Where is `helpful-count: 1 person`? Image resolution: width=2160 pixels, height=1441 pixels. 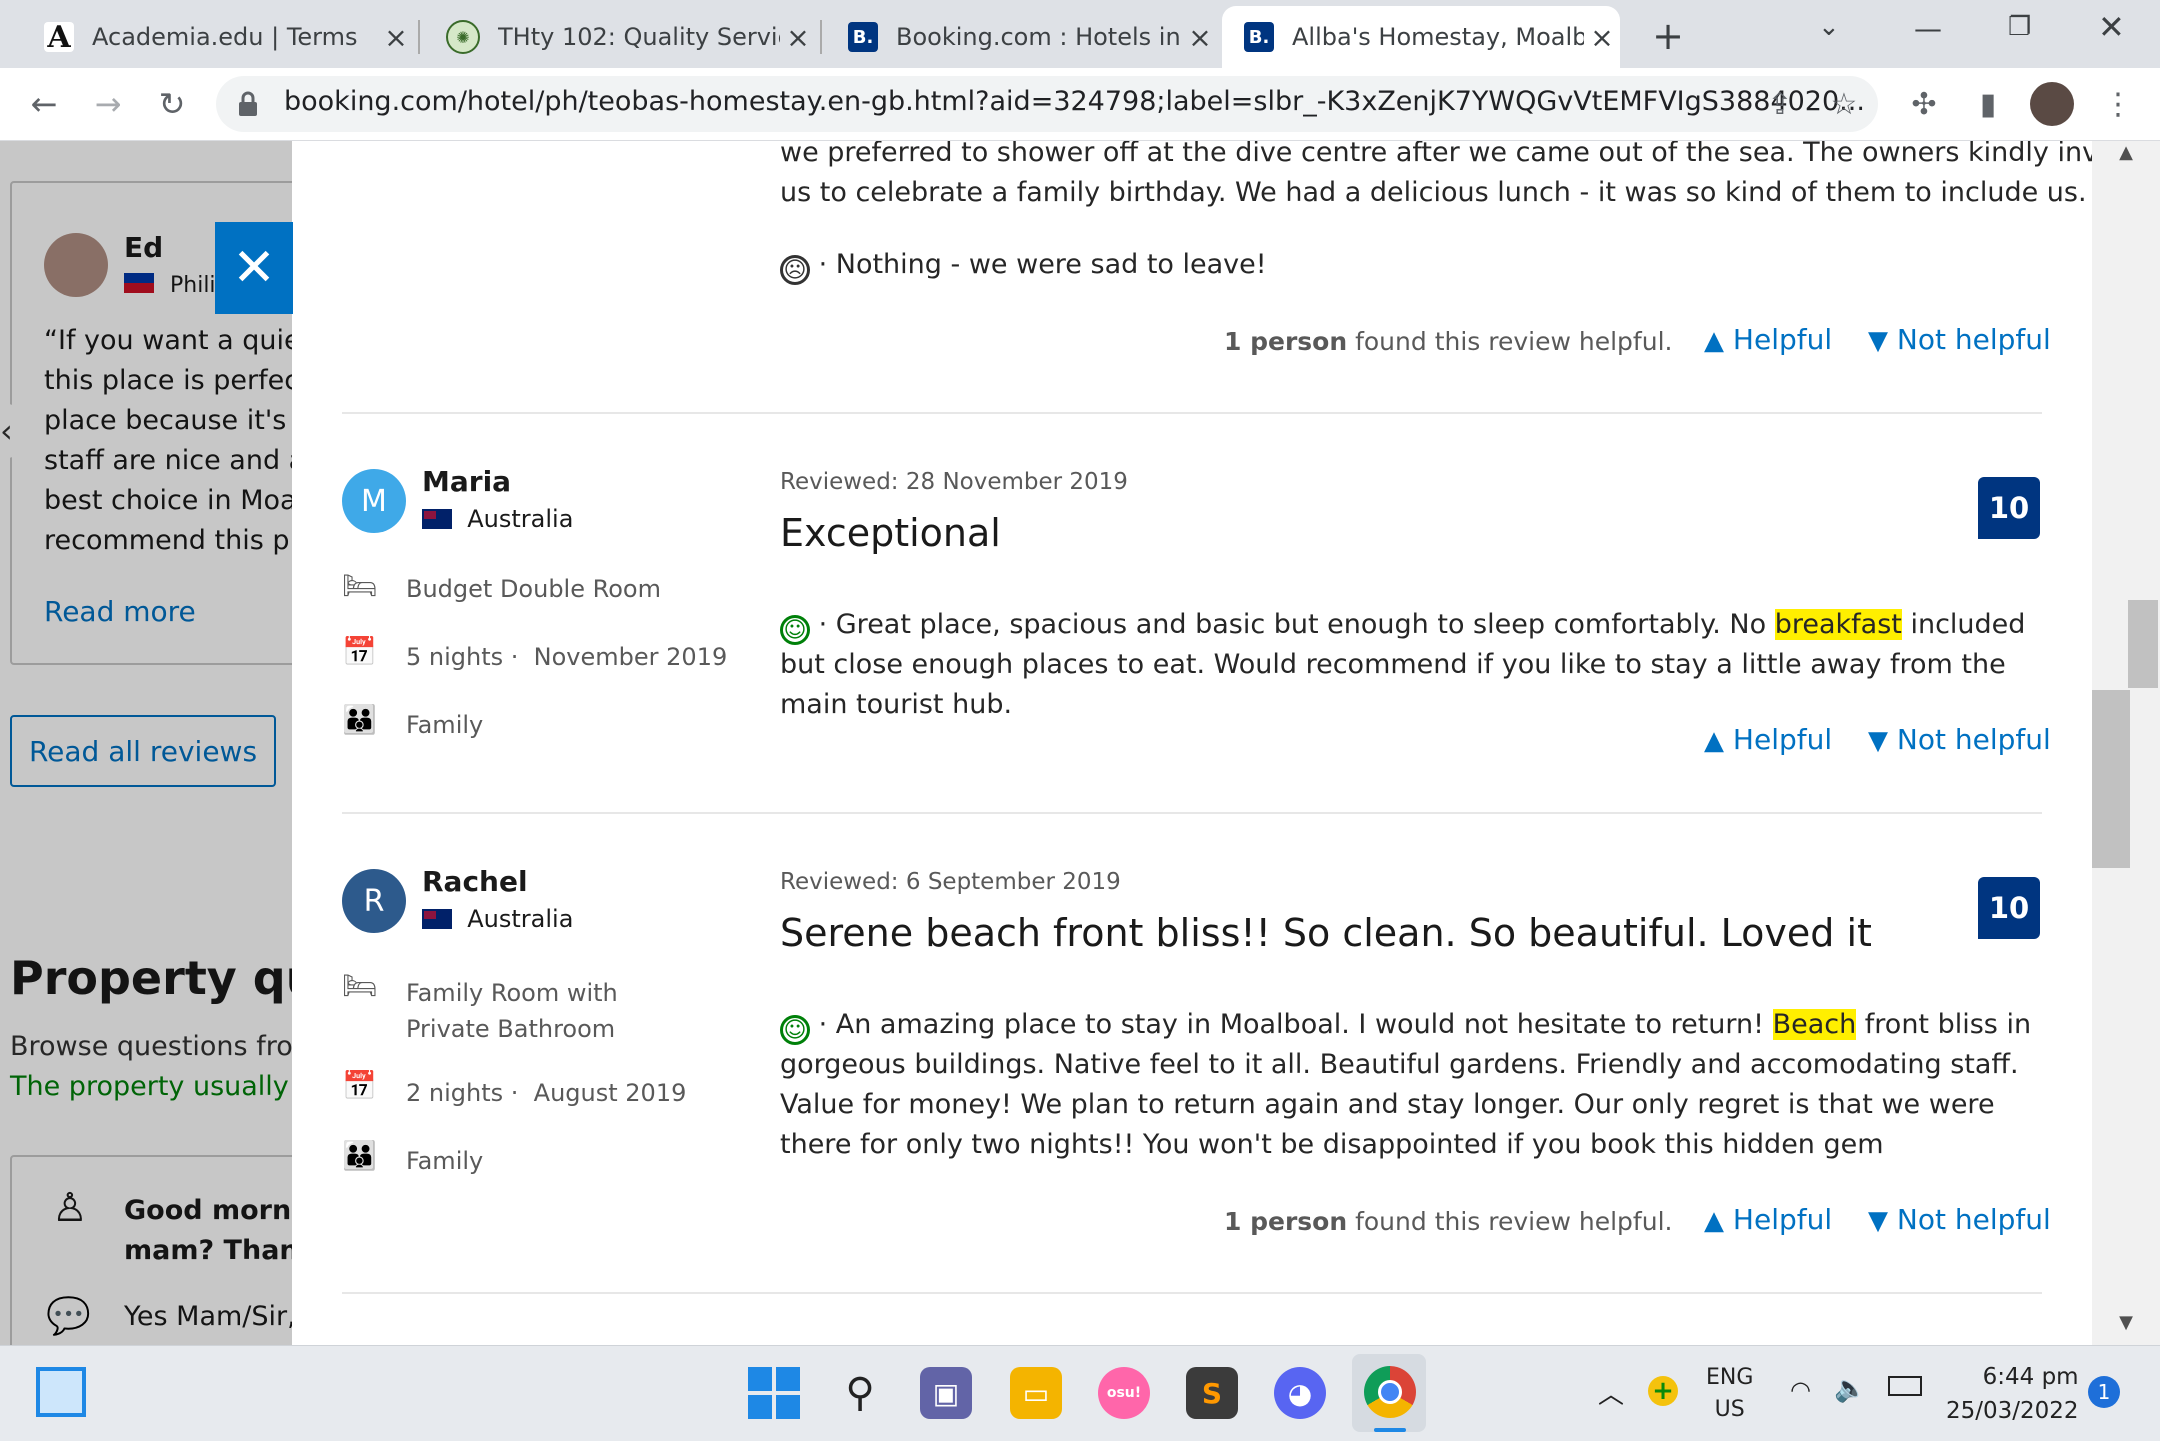 helpful-count: 1 person is located at coordinates (1286, 341).